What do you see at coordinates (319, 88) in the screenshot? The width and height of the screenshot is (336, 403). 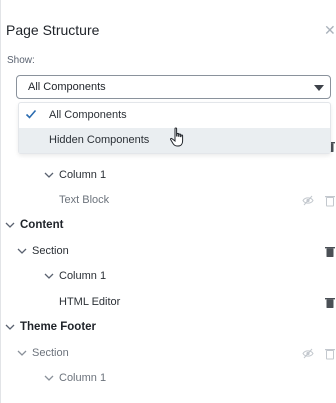 I see `caret-down-icon` at bounding box center [319, 88].